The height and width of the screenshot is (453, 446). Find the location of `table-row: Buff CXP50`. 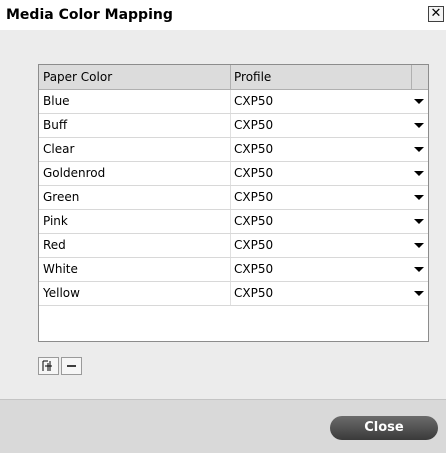

table-row: Buff CXP50 is located at coordinates (233, 126).